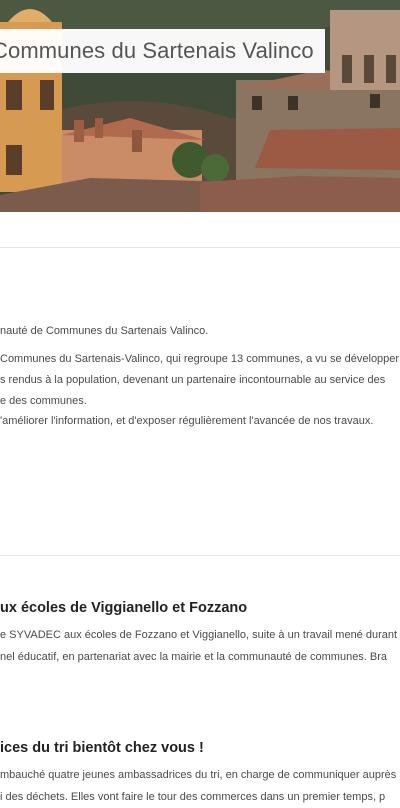  Describe the element at coordinates (200, 748) in the screenshot. I see `news-title-link: ices du tri bientôt chez vous !` at that location.